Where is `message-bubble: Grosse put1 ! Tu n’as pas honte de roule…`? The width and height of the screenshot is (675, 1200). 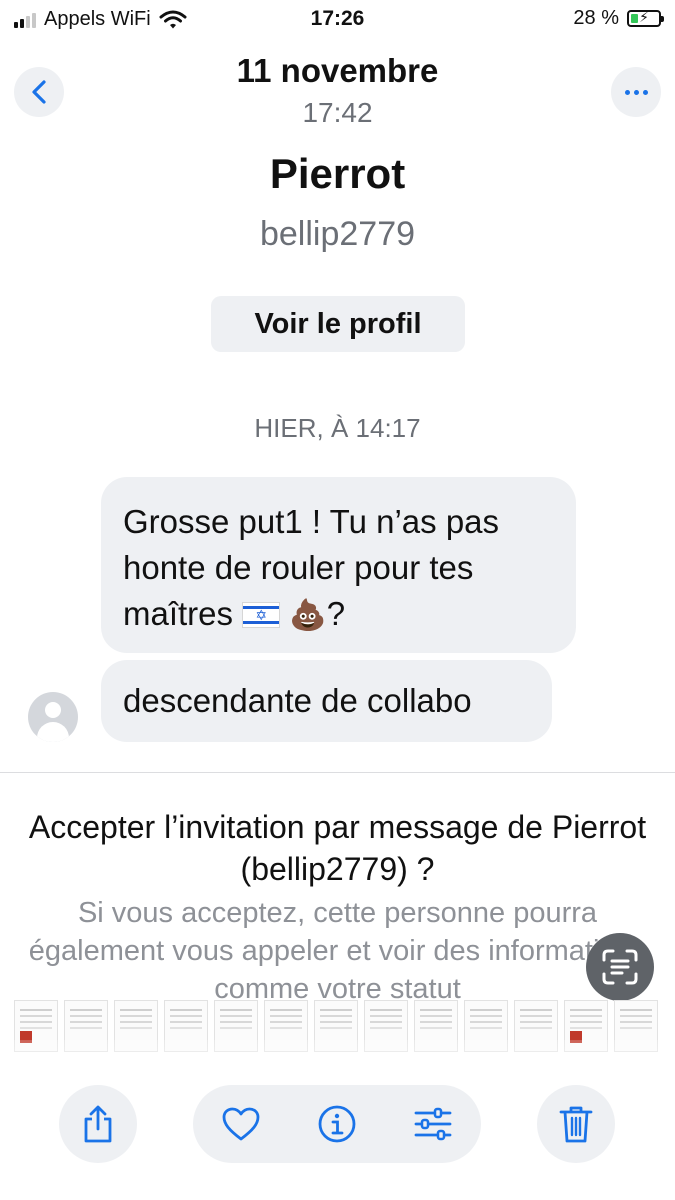
message-bubble: Grosse put1 ! Tu n’as pas honte de roule… is located at coordinates (338, 565).